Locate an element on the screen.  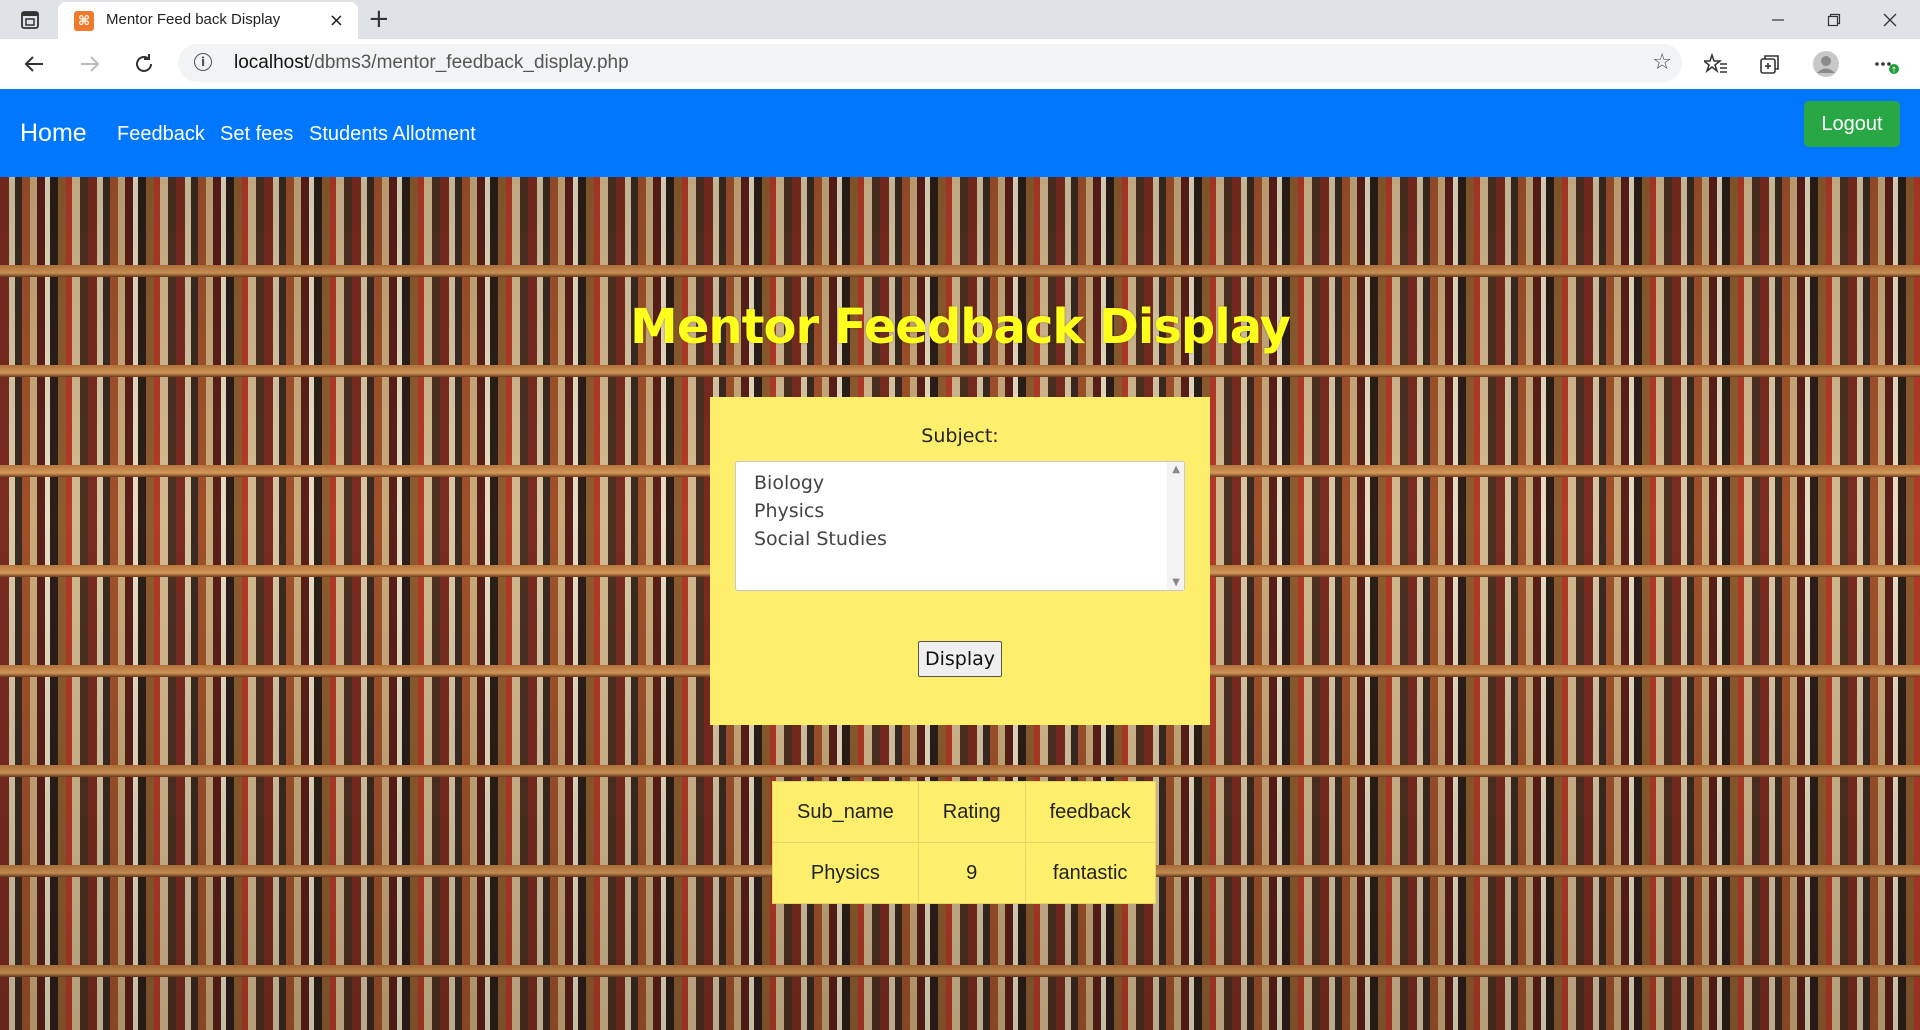
scroll-up-arrow-icon: ▲ is located at coordinates (1176, 469).